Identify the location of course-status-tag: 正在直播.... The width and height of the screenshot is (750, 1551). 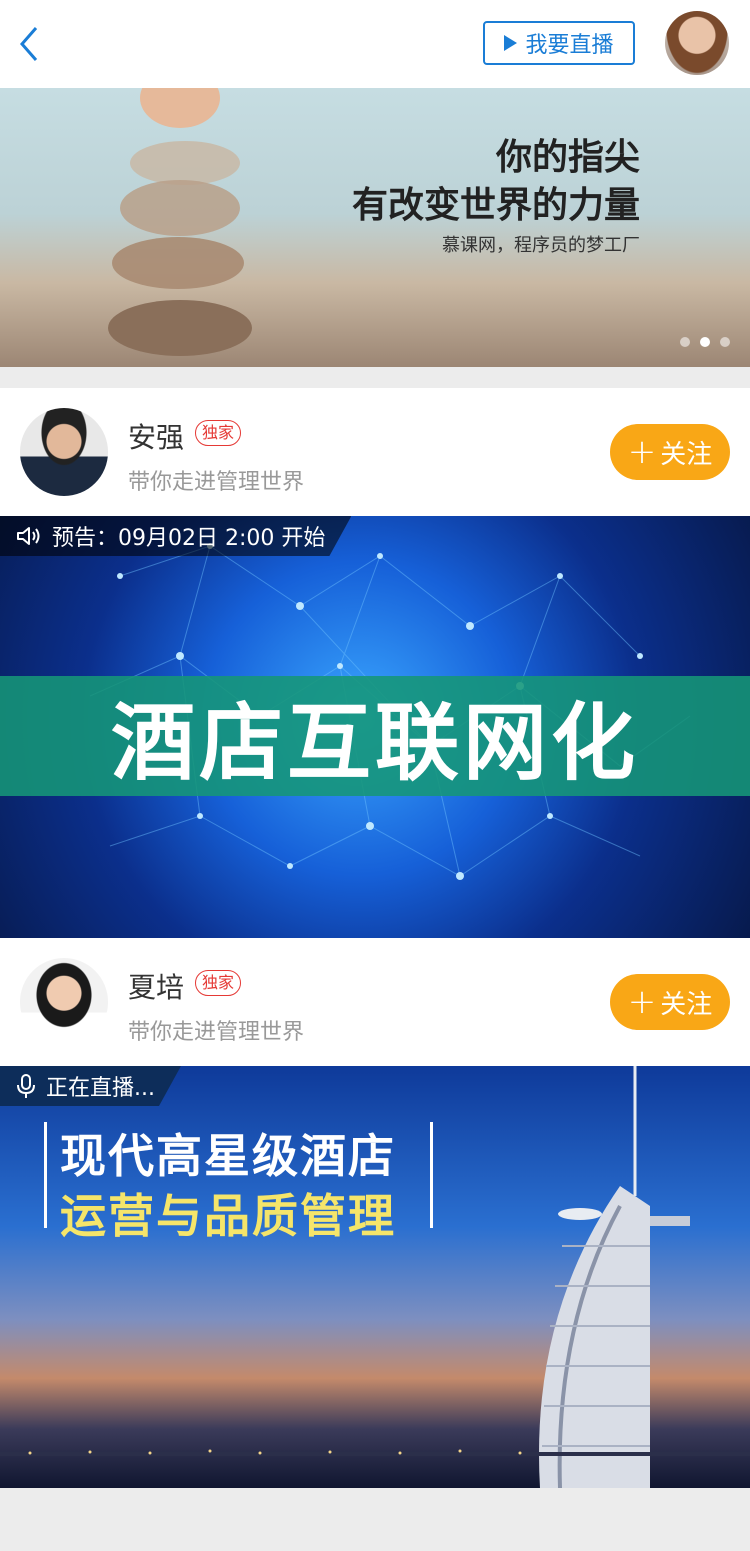
(90, 1086).